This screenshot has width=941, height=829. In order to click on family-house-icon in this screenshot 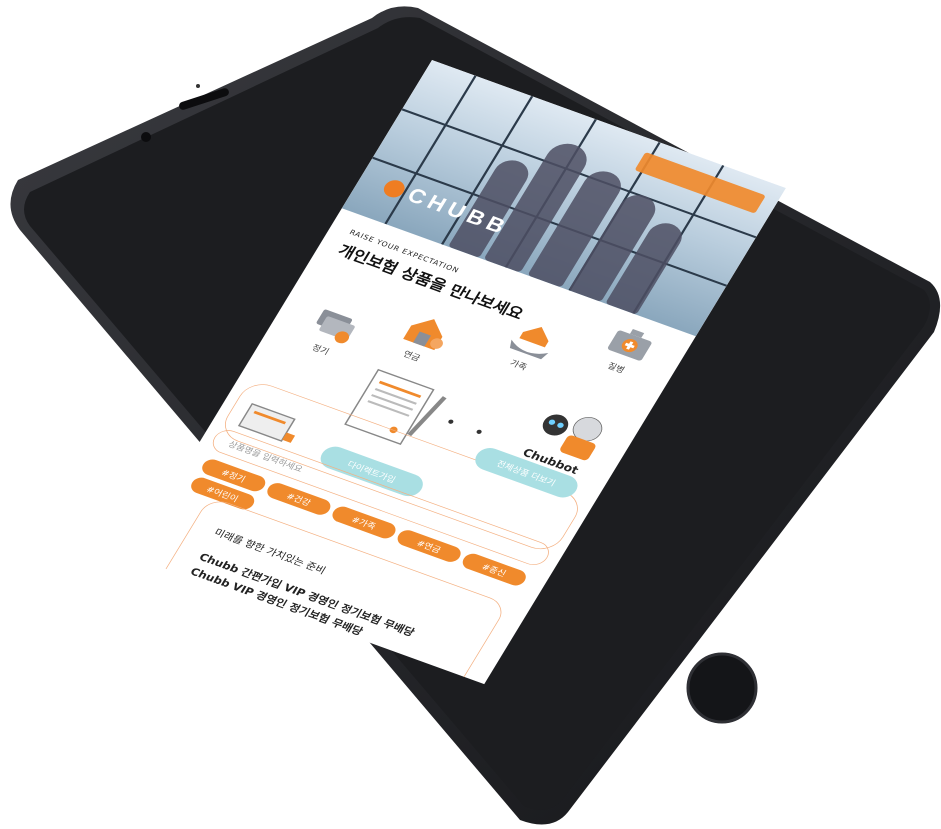, I will do `click(529, 343)`.